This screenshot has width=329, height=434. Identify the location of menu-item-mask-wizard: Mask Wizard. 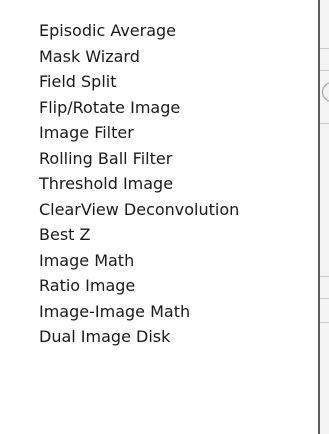
(159, 57).